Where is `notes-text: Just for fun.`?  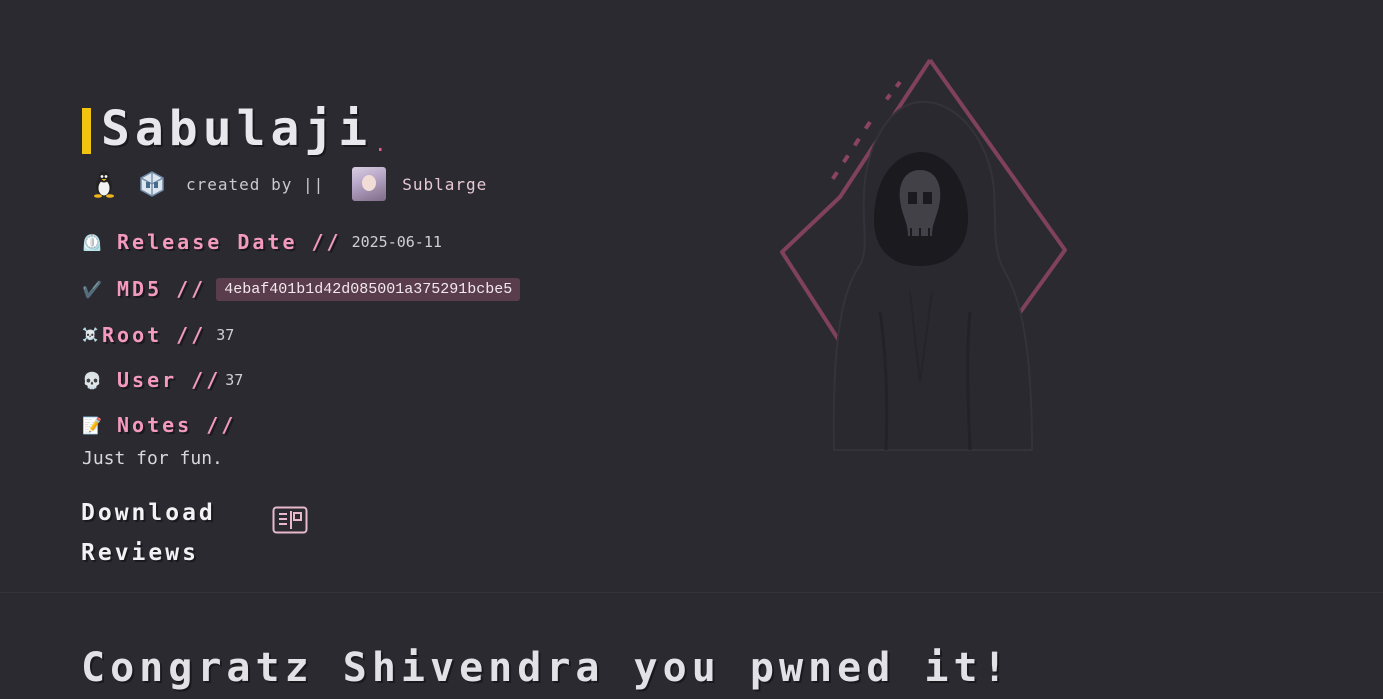
notes-text: Just for fun. is located at coordinates (152, 458).